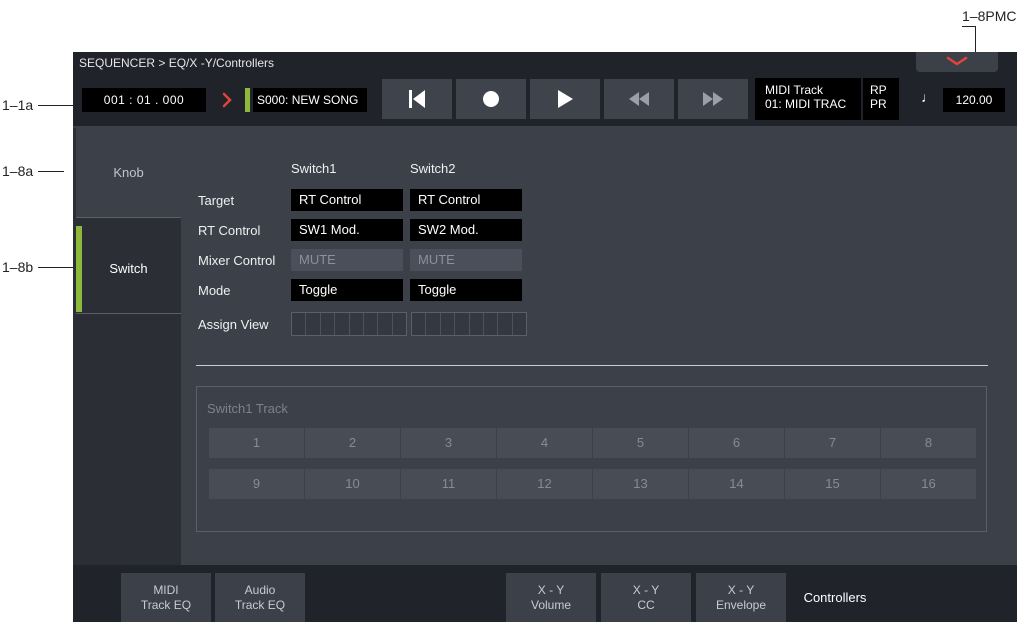 The width and height of the screenshot is (1020, 626). What do you see at coordinates (794, 90) in the screenshot?
I see `track-select-type: MIDI Track` at bounding box center [794, 90].